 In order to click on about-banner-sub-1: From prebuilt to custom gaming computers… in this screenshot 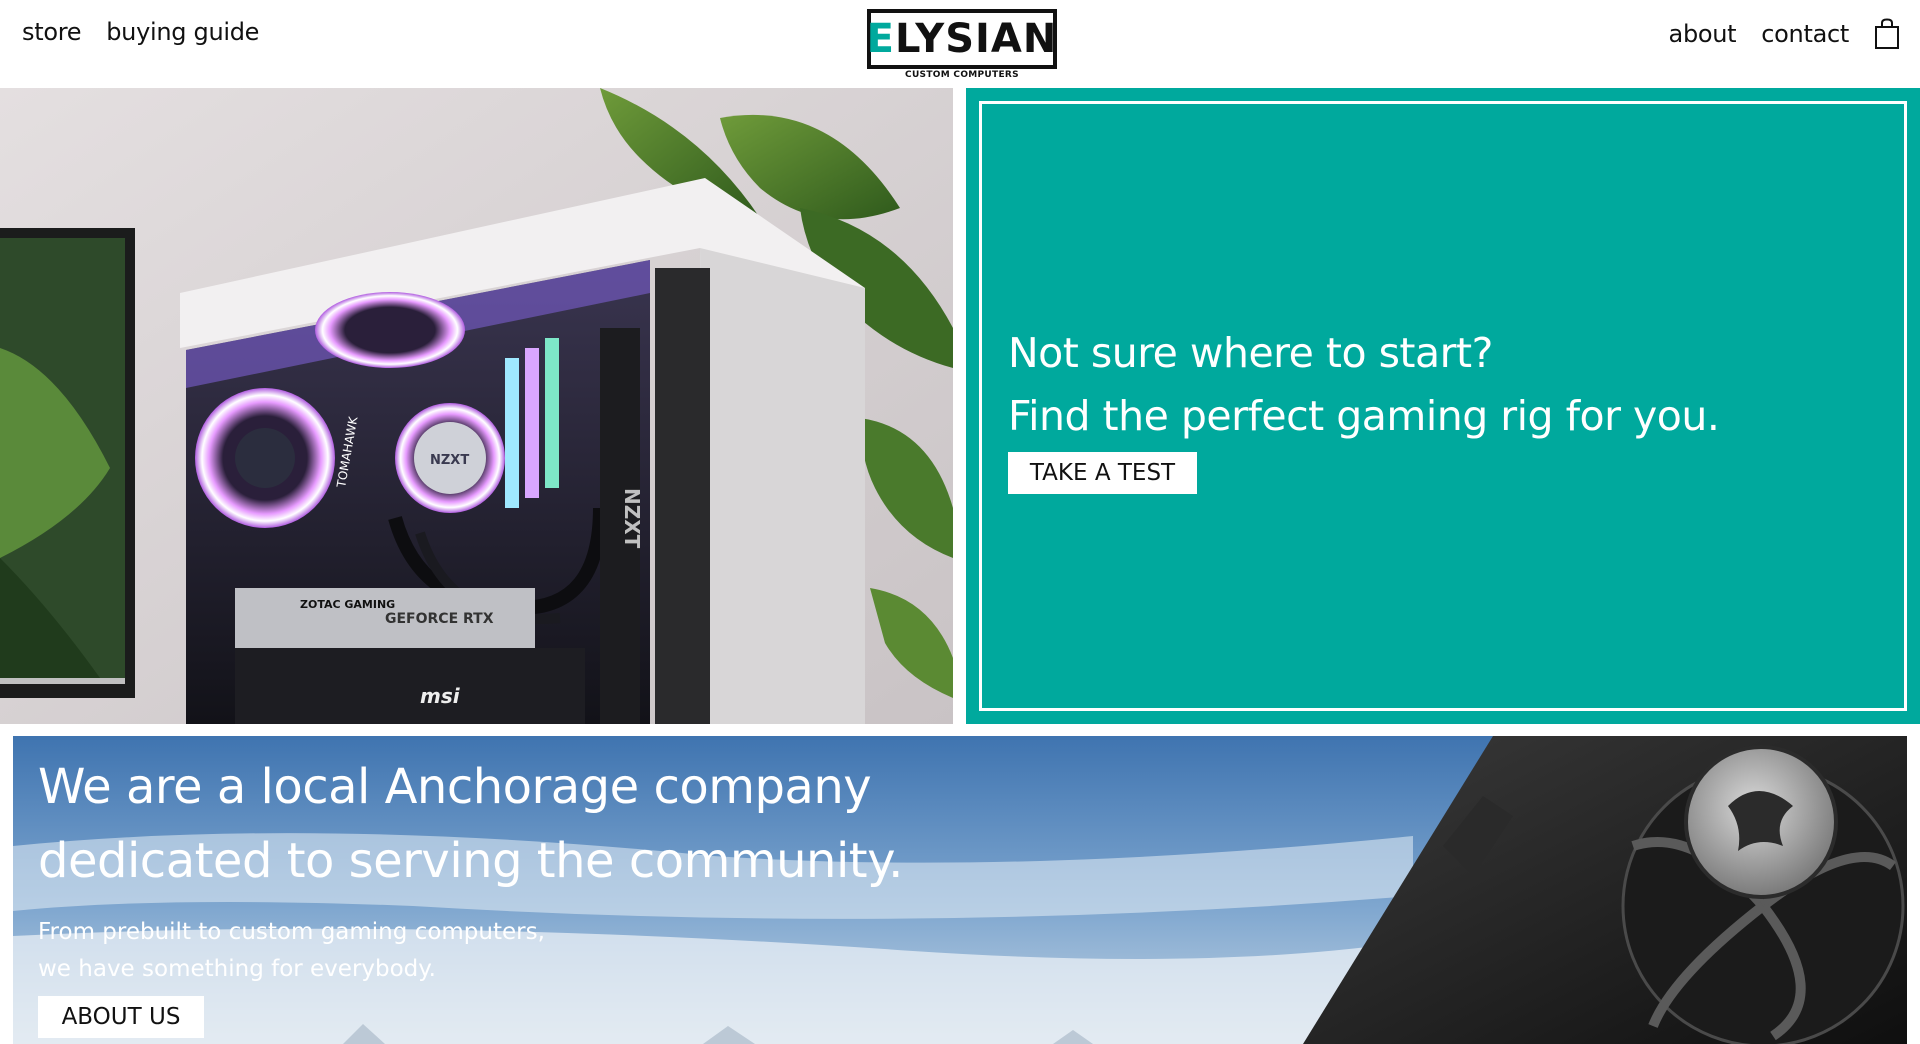, I will do `click(291, 932)`.